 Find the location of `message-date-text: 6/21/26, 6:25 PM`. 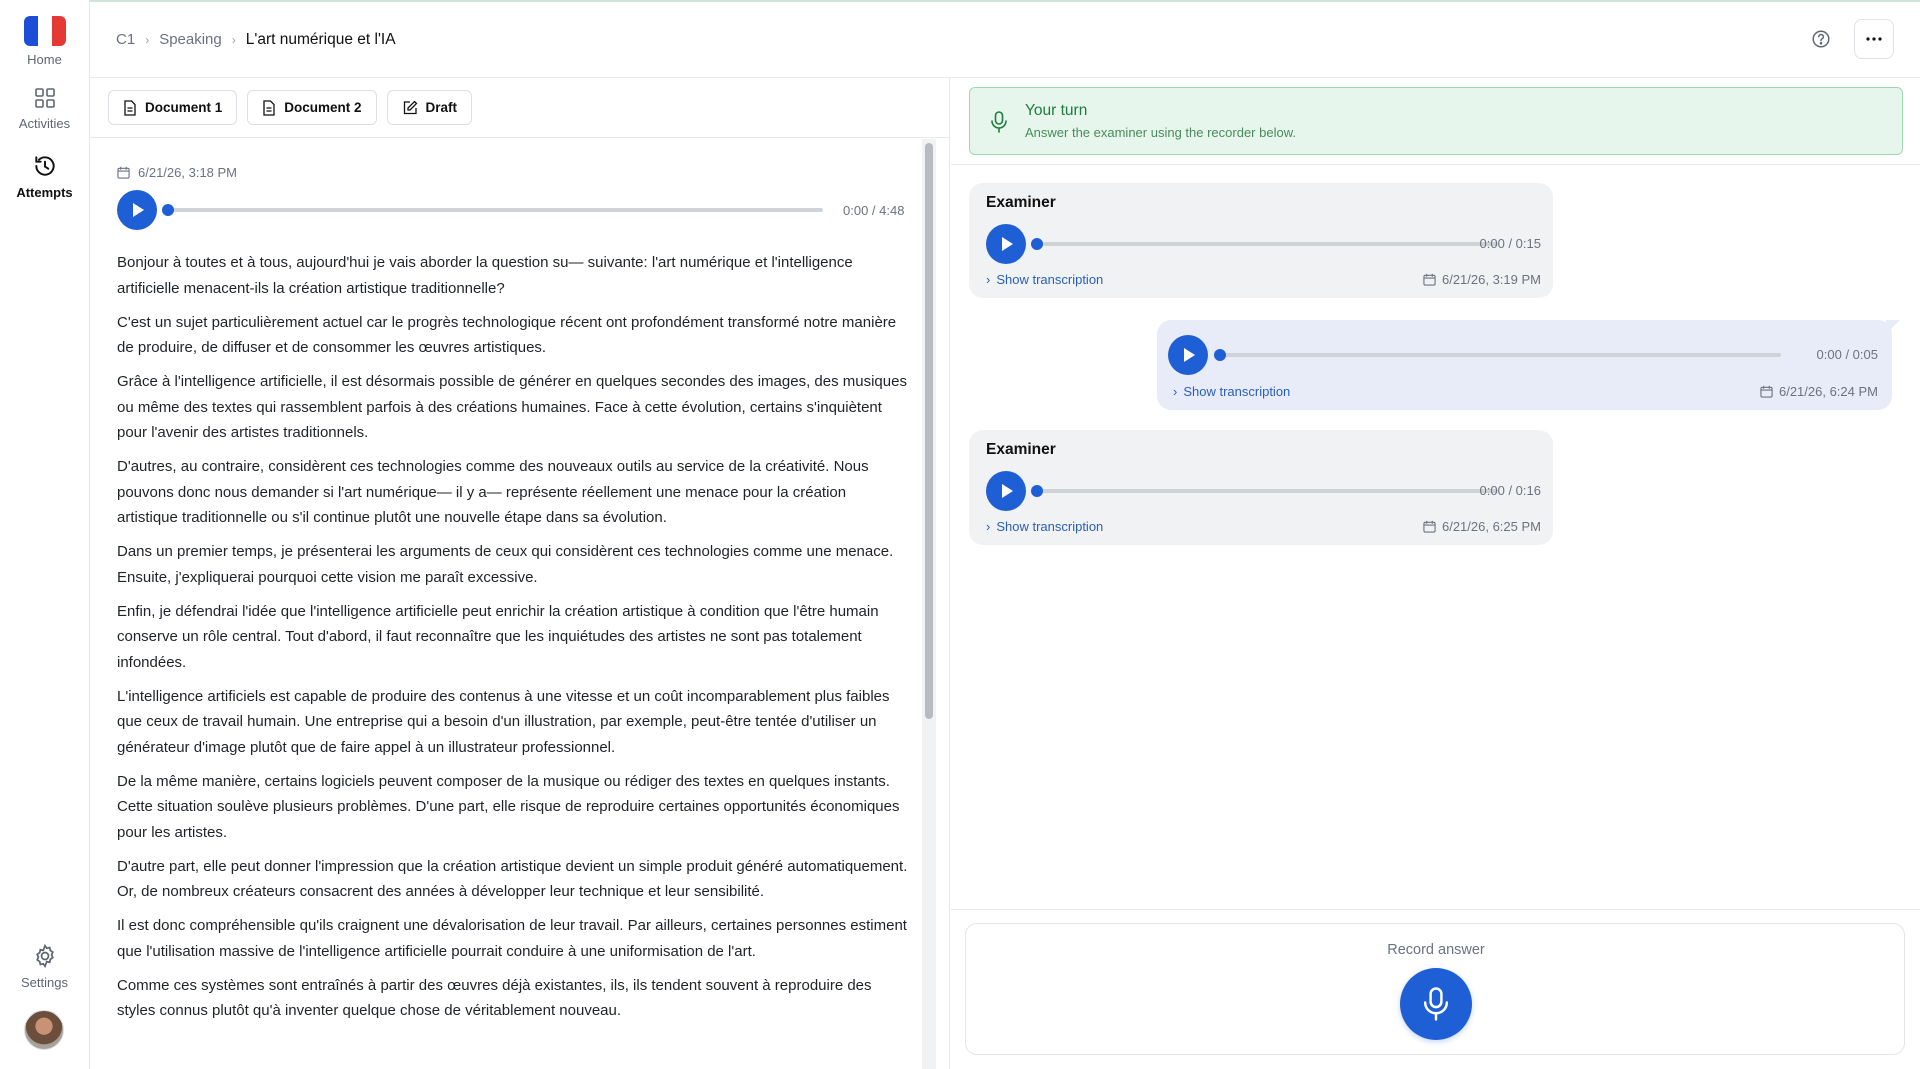

message-date-text: 6/21/26, 6:25 PM is located at coordinates (1491, 526).